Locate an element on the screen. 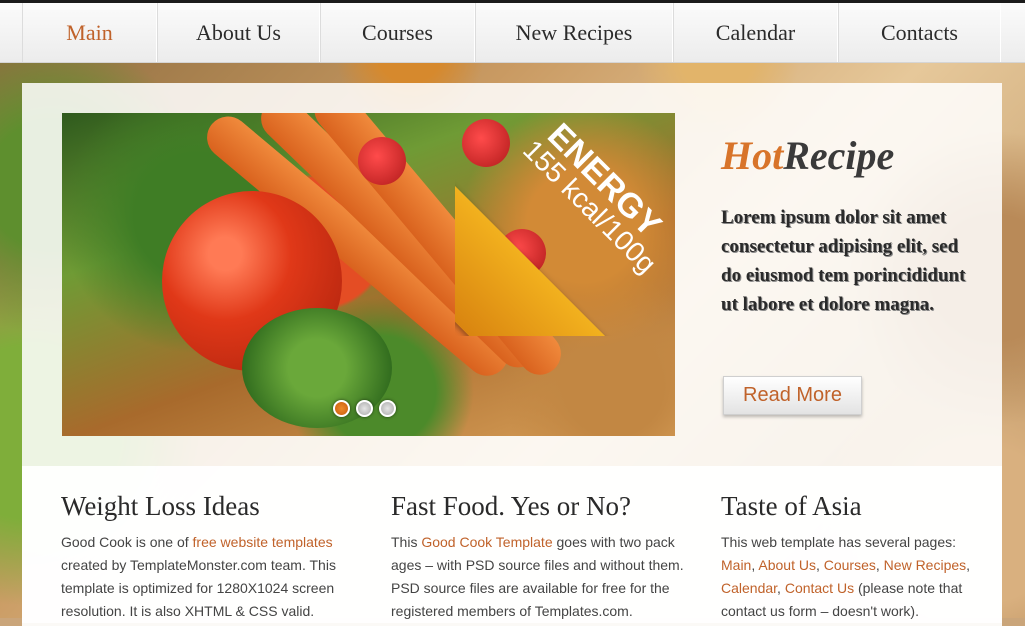  nav-item-contacts: Contacts is located at coordinates (919, 32).